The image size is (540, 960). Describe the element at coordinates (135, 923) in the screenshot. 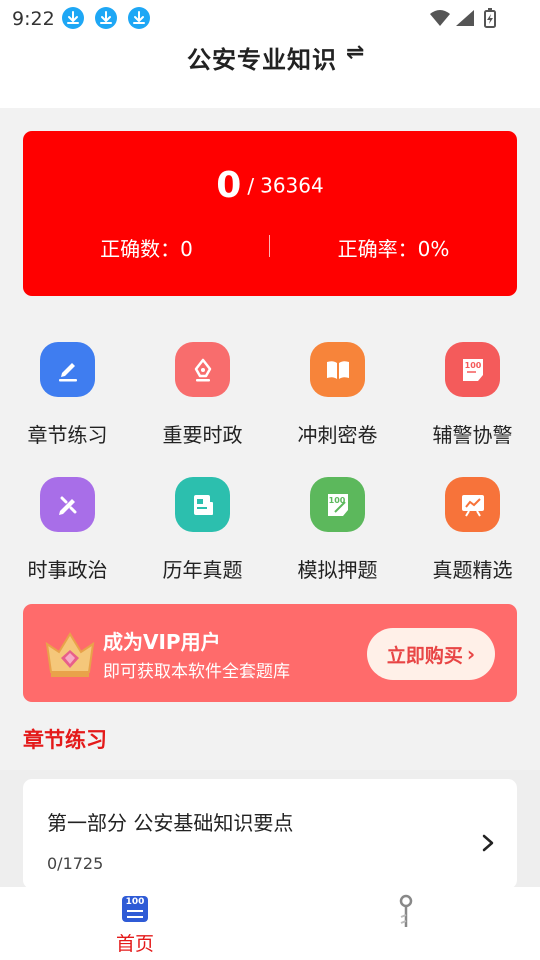

I see `tab-home: 100 首页` at that location.